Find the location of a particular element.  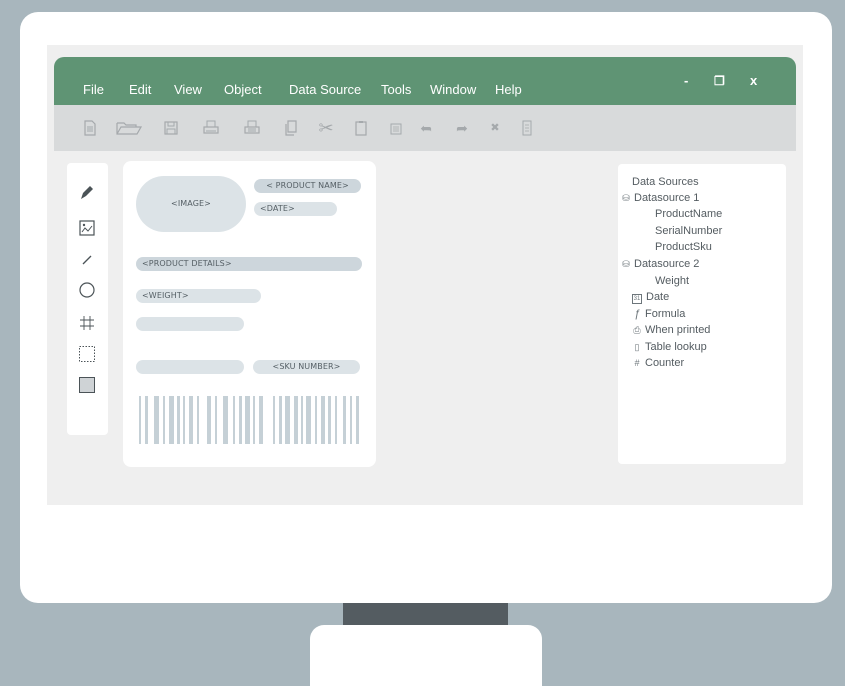

image-placeholder: <IMAGE> is located at coordinates (191, 204).